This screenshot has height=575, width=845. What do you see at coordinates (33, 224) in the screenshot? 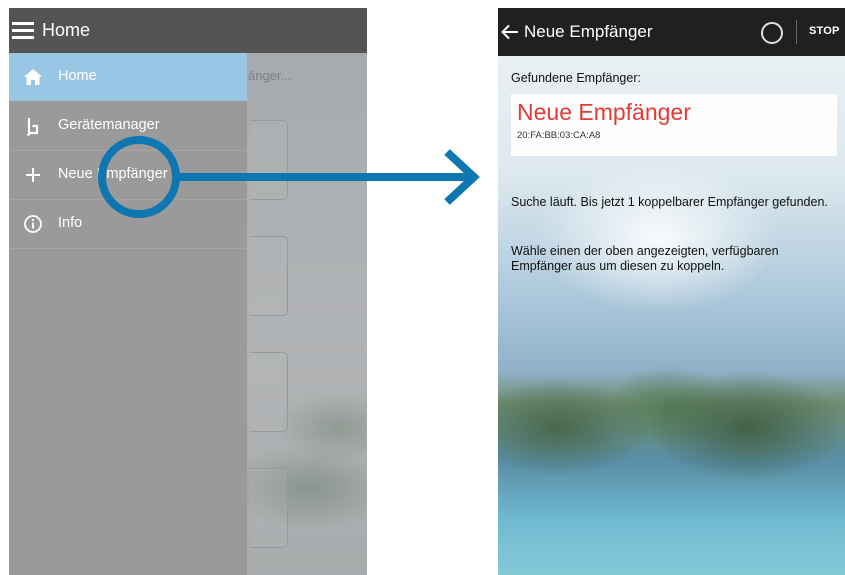
I see `info-icon` at bounding box center [33, 224].